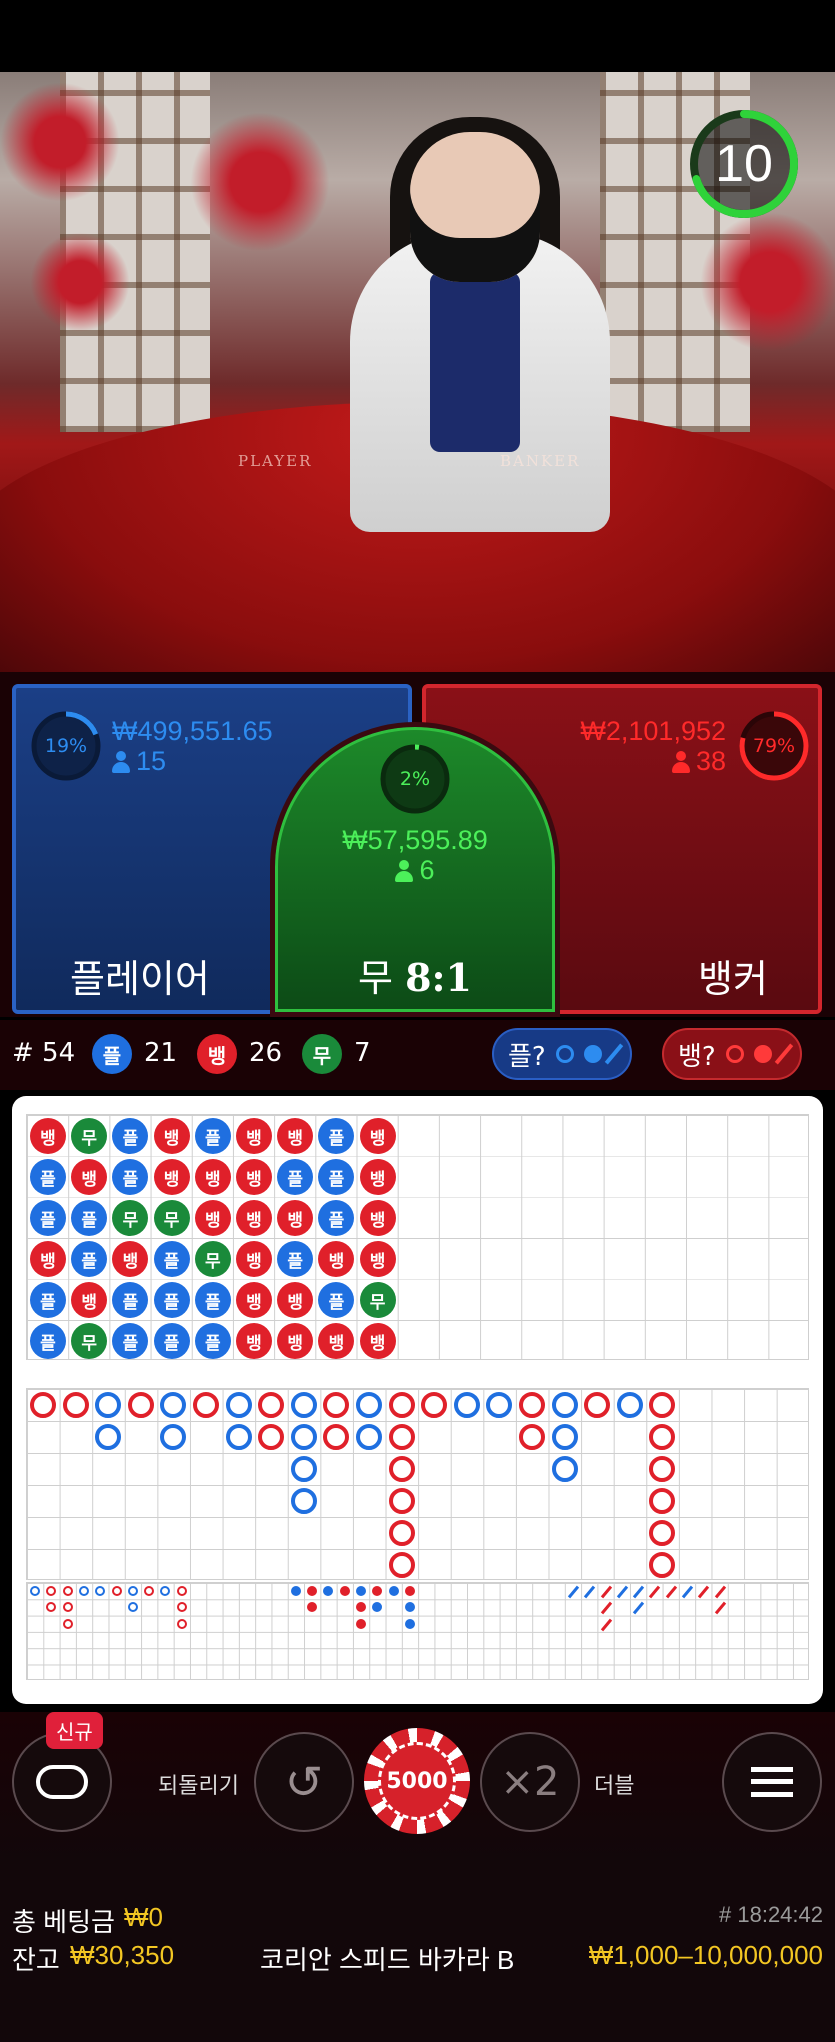  What do you see at coordinates (592, 1054) in the screenshot?
I see `dot-icon` at bounding box center [592, 1054].